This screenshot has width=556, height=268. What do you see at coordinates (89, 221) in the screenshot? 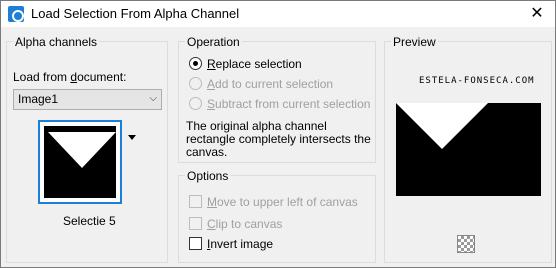
I see `channel-name: Selectie 5` at bounding box center [89, 221].